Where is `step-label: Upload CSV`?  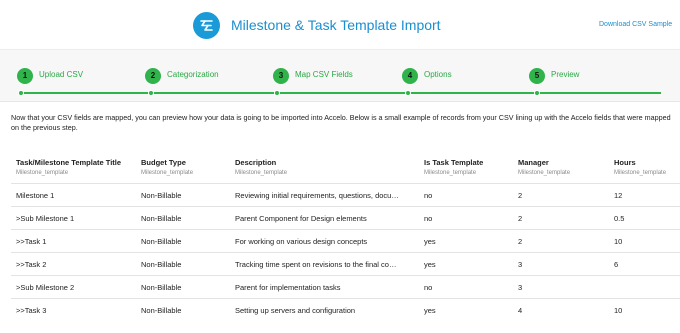 step-label: Upload CSV is located at coordinates (61, 74).